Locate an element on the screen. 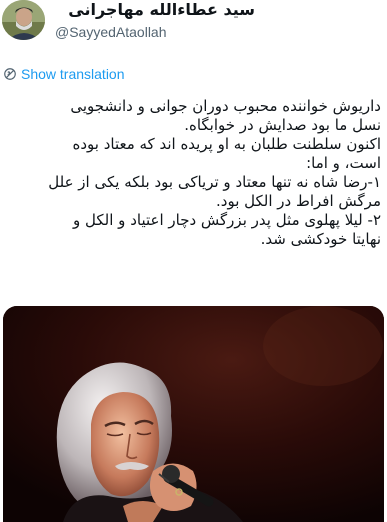  tweet-line: نسل ما بود صدایش در خوابگاه. is located at coordinates (282, 125).